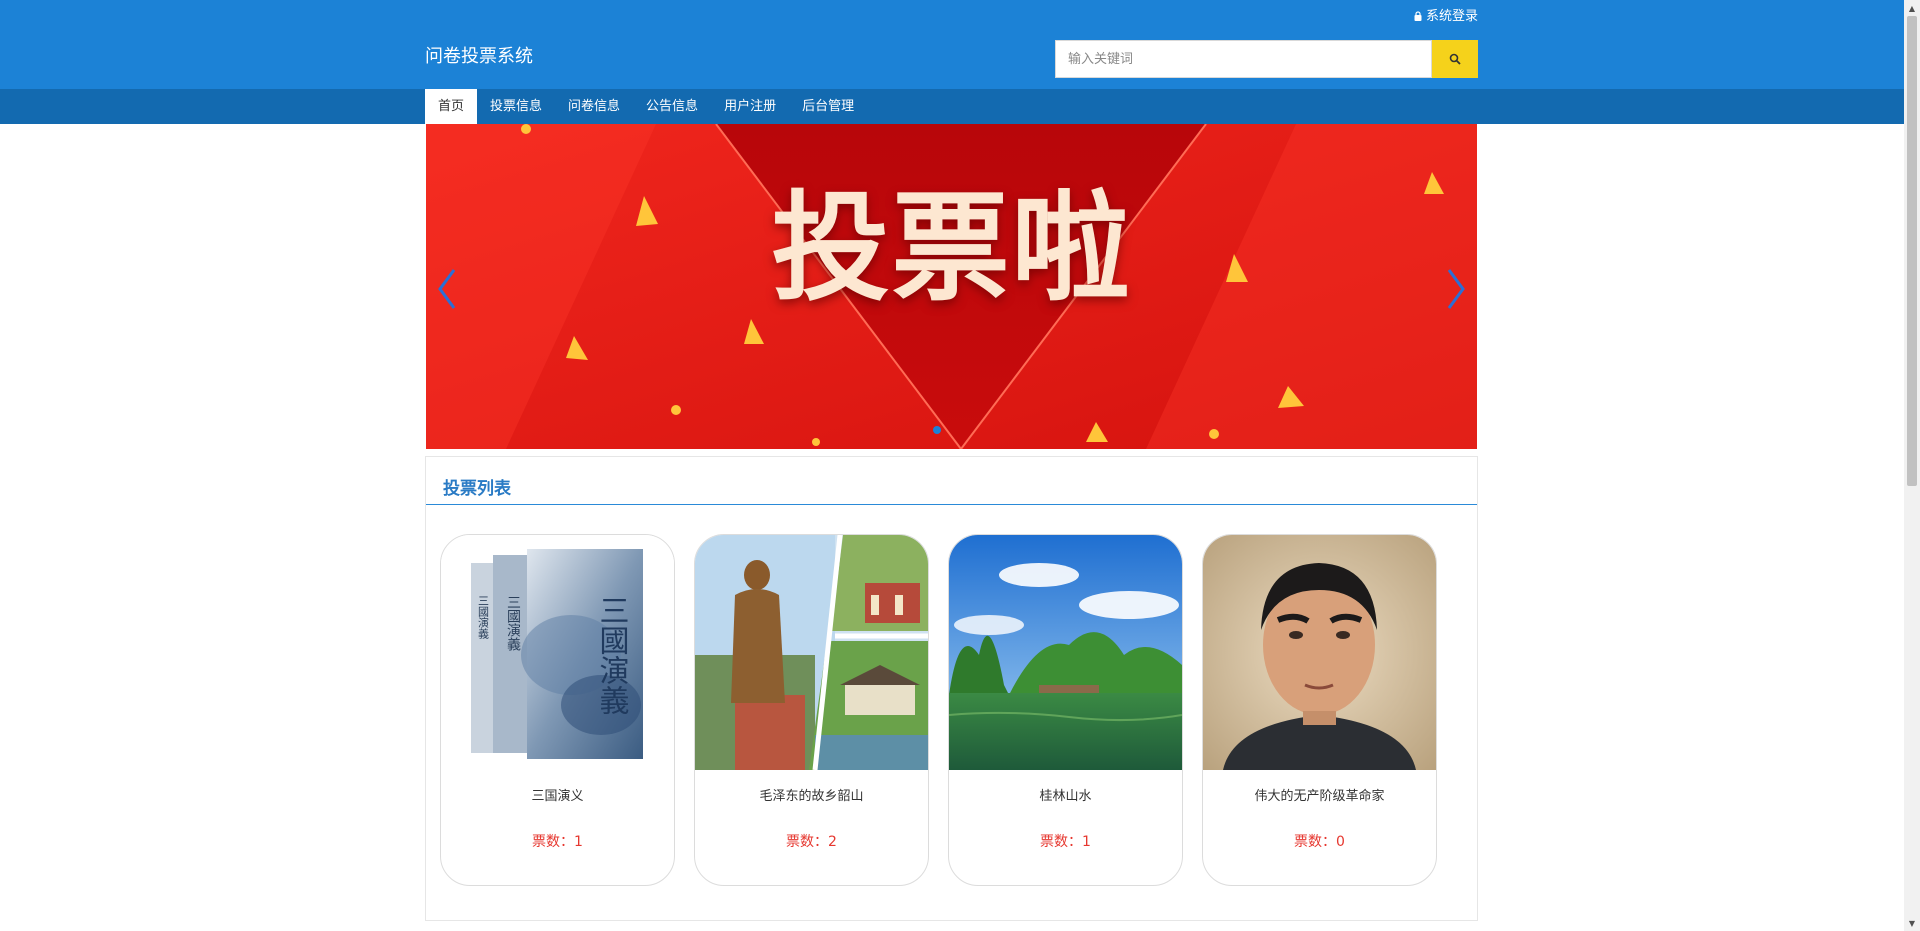 The height and width of the screenshot is (931, 1920). What do you see at coordinates (451, 106) in the screenshot?
I see `nav-item-home: 首页` at bounding box center [451, 106].